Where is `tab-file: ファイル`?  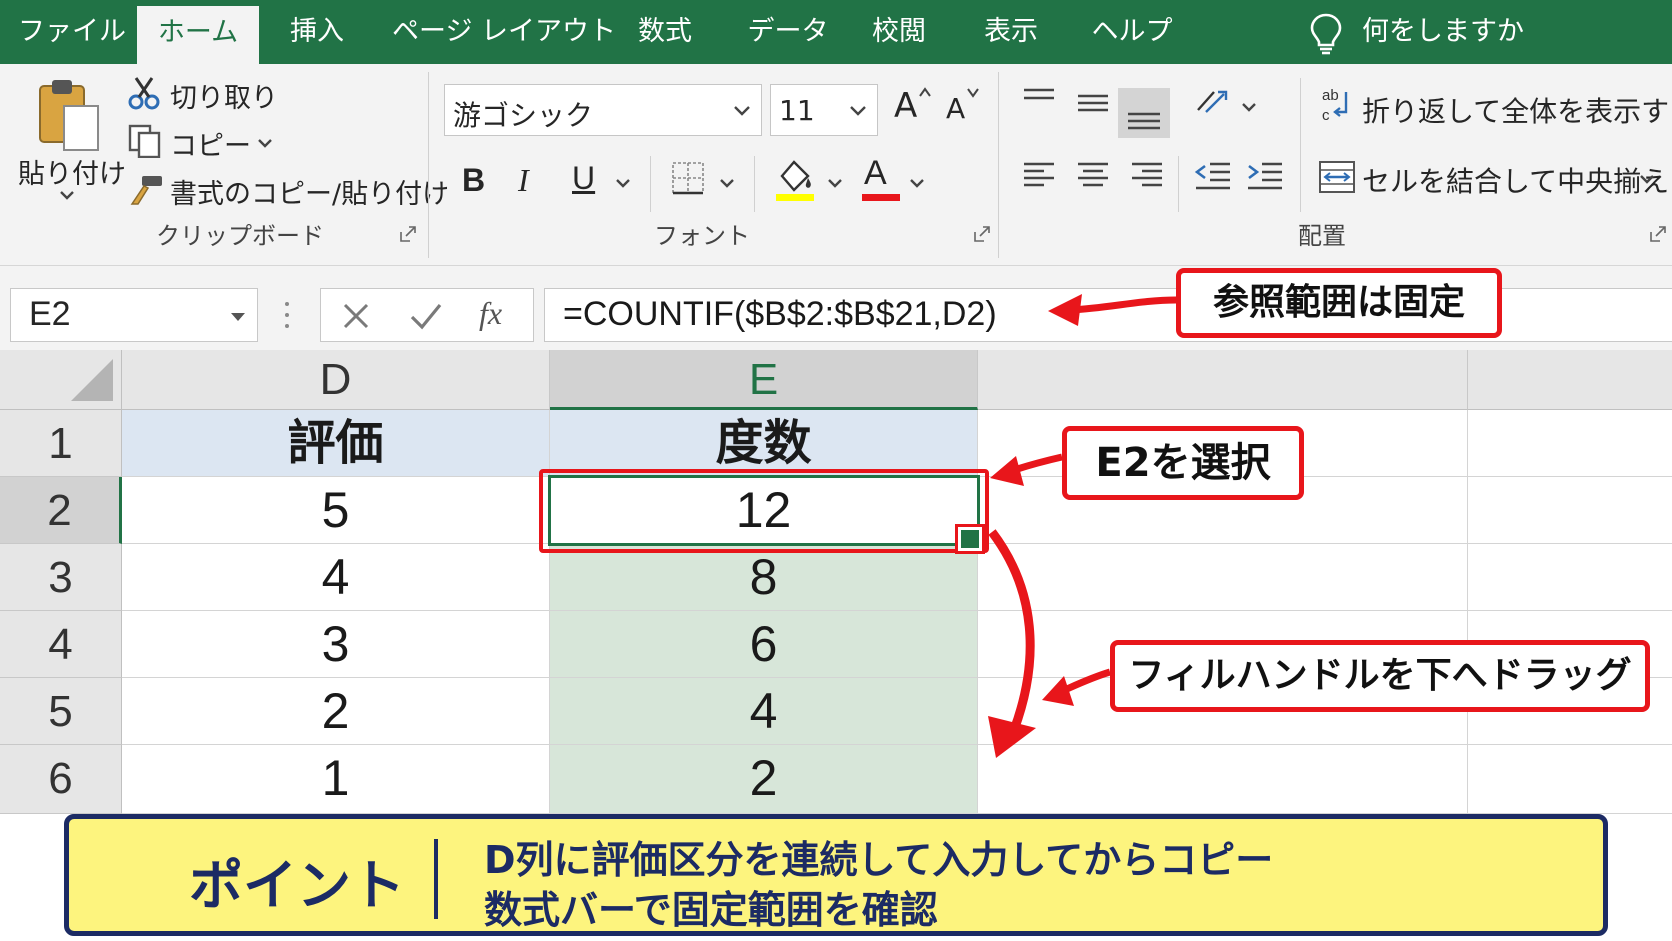 tab-file: ファイル is located at coordinates (72, 32).